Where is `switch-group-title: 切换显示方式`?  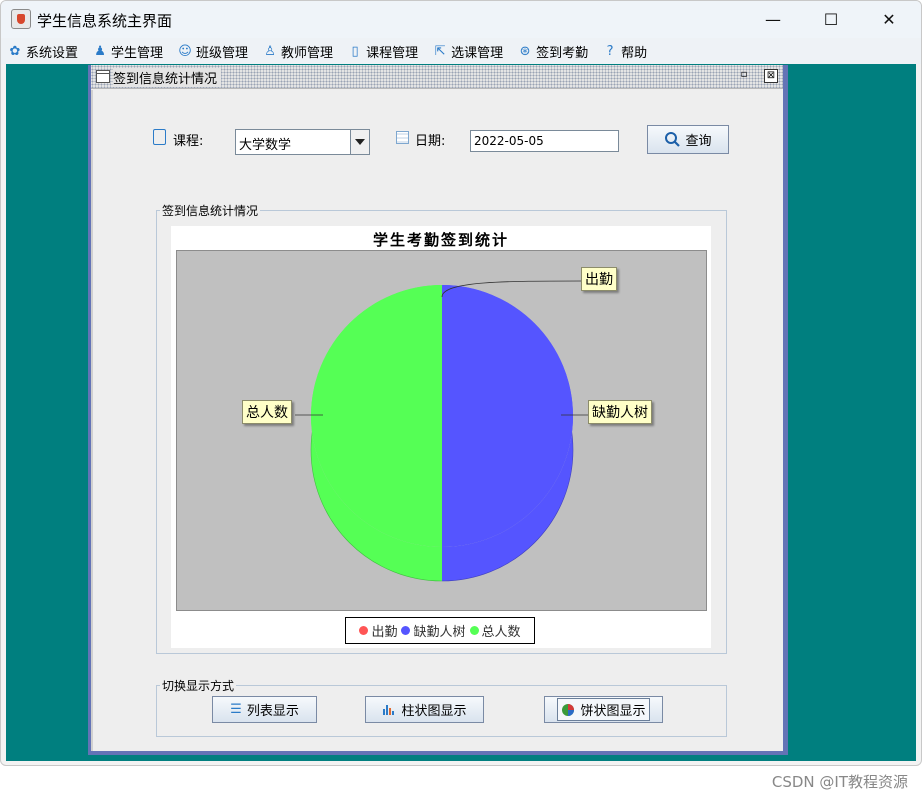
switch-group-title: 切换显示方式 is located at coordinates (198, 685).